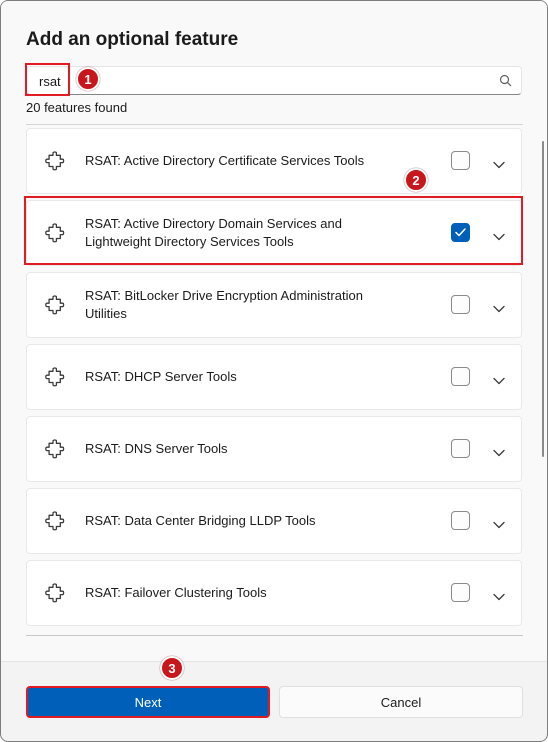 This screenshot has height=742, width=548. What do you see at coordinates (274, 593) in the screenshot?
I see `feature-row: RSAT: Failover Clustering Tools` at bounding box center [274, 593].